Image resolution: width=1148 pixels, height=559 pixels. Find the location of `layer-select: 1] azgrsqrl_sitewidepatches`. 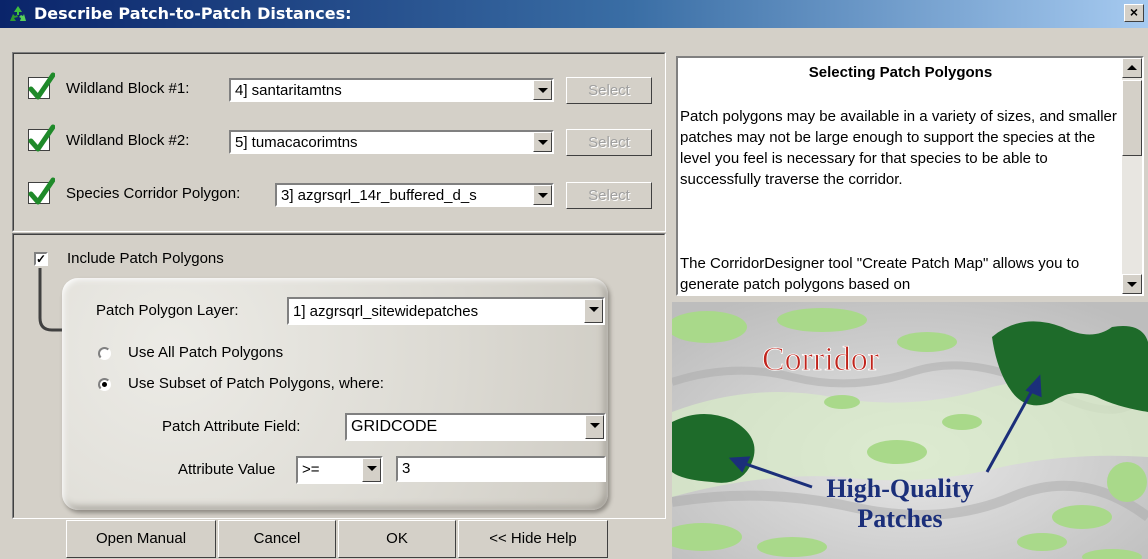

layer-select: 1] azgrsqrl_sitewidepatches is located at coordinates (446, 311).